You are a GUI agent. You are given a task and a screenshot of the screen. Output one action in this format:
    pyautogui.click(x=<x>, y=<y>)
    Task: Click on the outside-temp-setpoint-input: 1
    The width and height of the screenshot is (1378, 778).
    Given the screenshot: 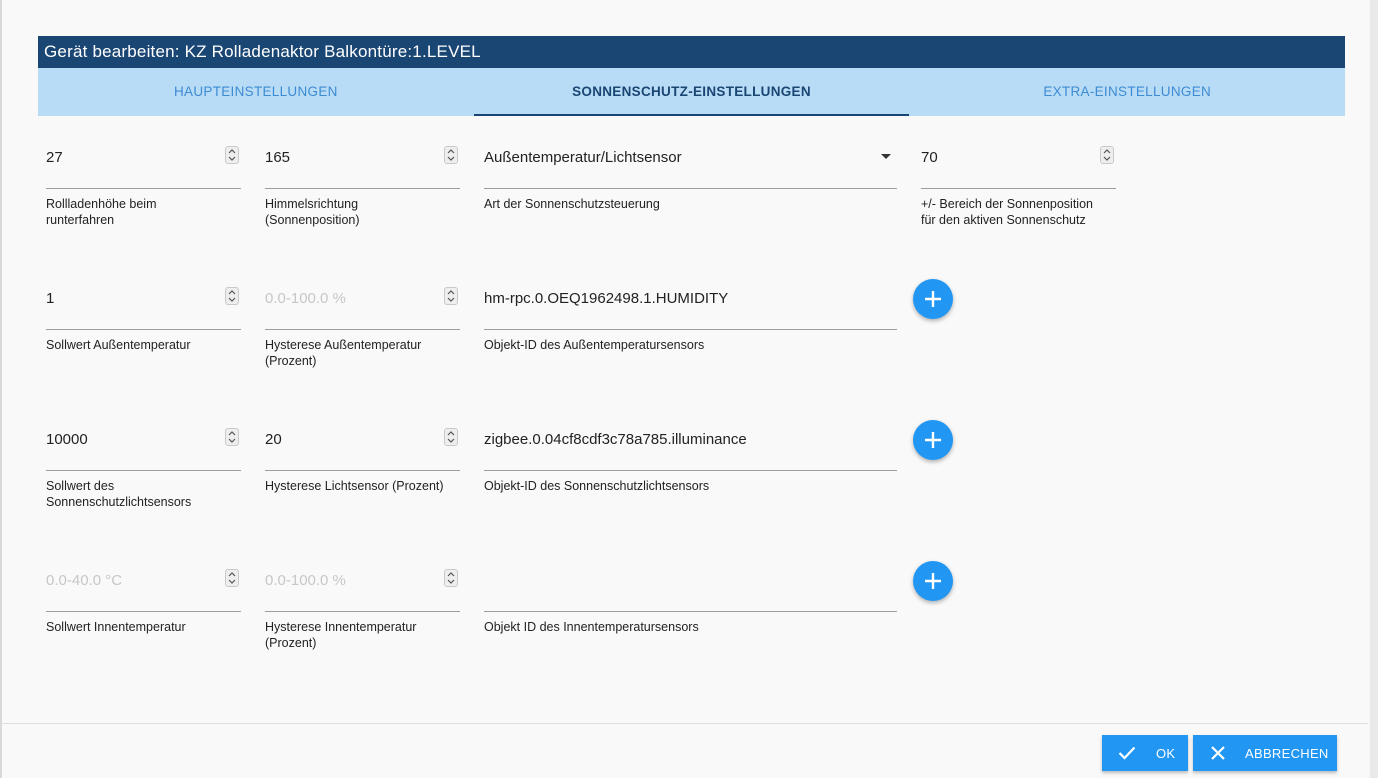 What is the action you would take?
    pyautogui.click(x=143, y=299)
    